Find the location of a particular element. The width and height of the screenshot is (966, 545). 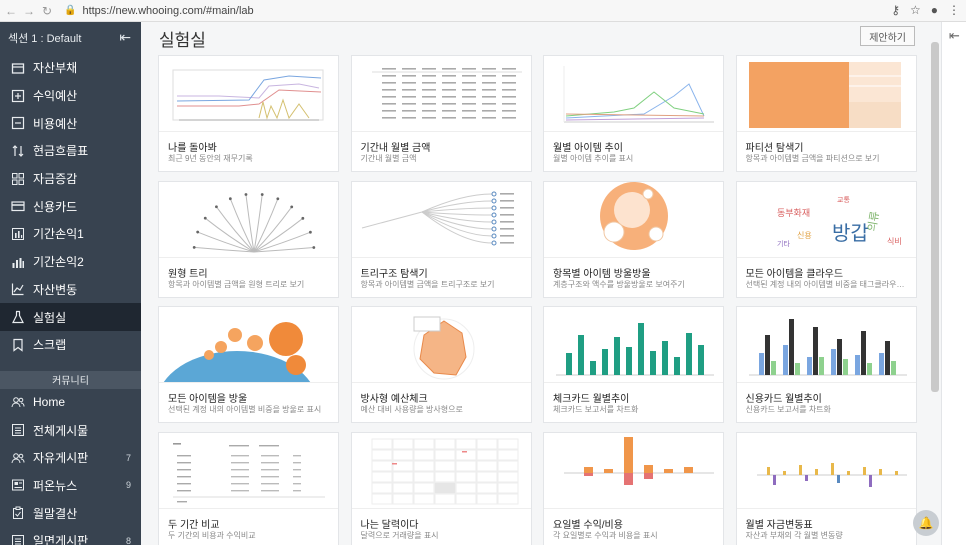

sidebar-item: 기간손익1 is located at coordinates (70, 234).